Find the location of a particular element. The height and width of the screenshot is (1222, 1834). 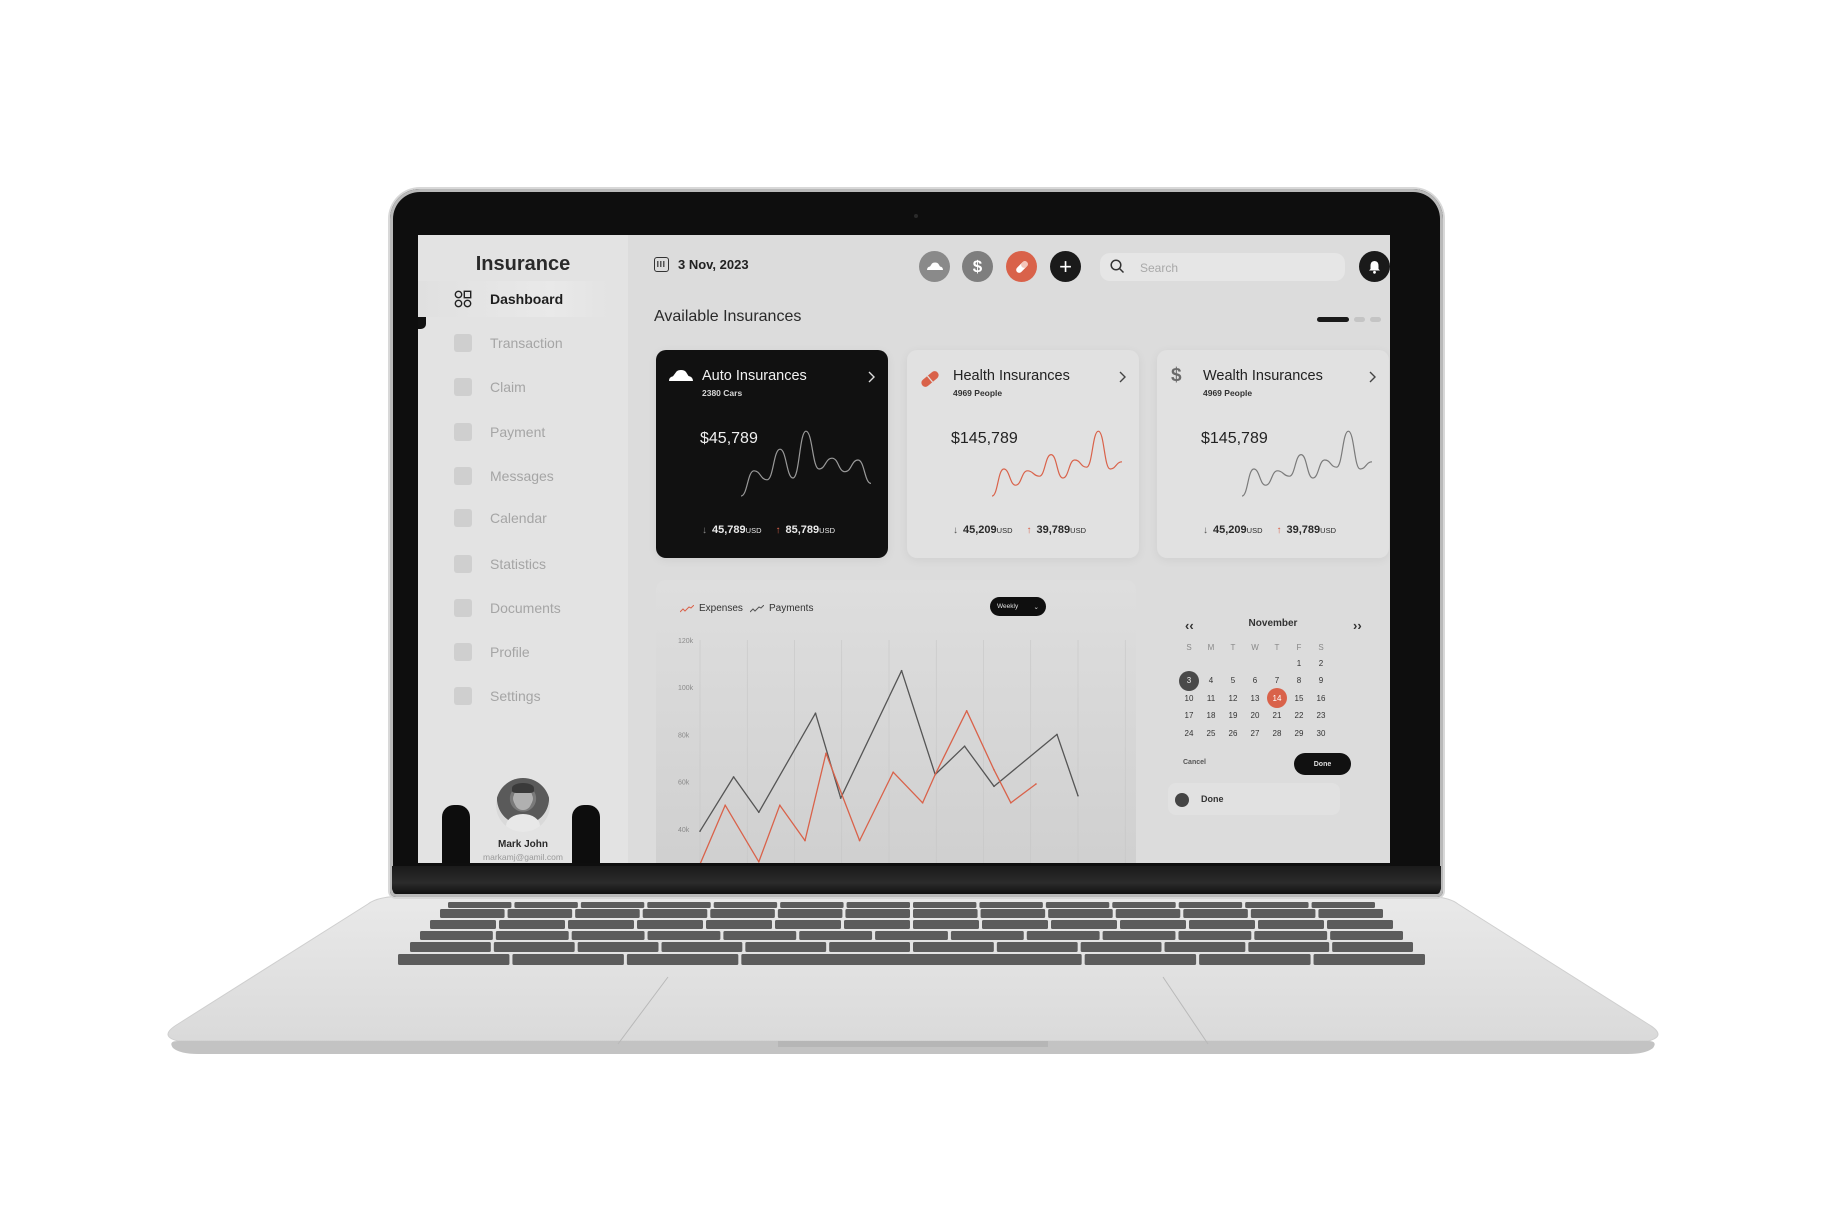

stat-up: ↑ 85,789USD is located at coordinates (805, 530).